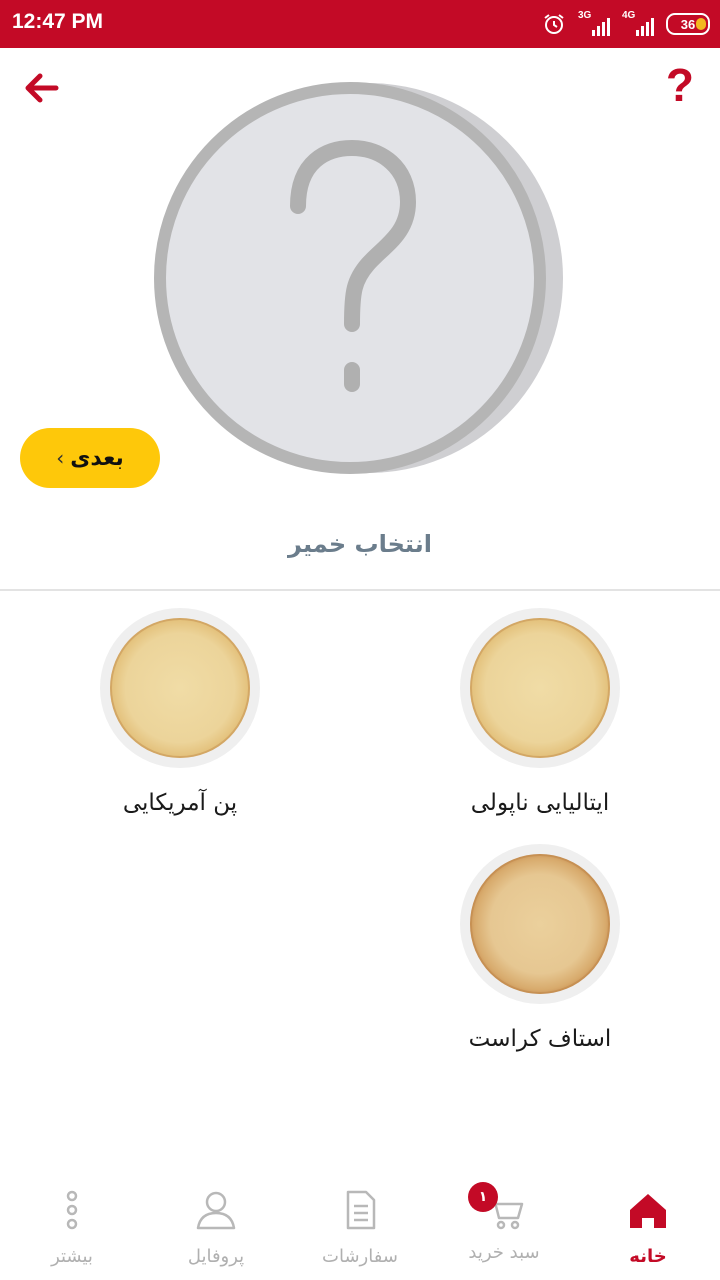 This screenshot has width=720, height=1280. What do you see at coordinates (483, 1197) in the screenshot?
I see `cart-badge: ۱` at bounding box center [483, 1197].